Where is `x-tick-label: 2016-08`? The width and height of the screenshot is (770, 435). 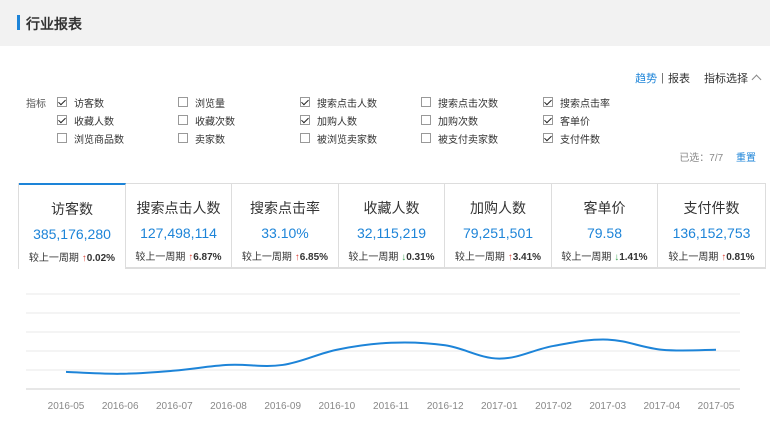
x-tick-label: 2016-08 is located at coordinates (228, 406).